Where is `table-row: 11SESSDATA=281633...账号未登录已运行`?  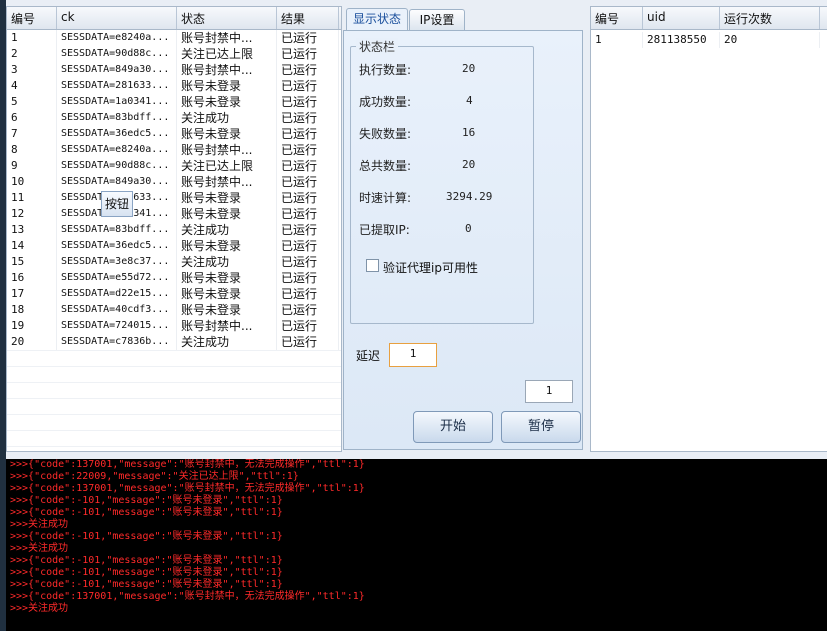 table-row: 11SESSDATA=281633...账号未登录已运行 is located at coordinates (174, 198).